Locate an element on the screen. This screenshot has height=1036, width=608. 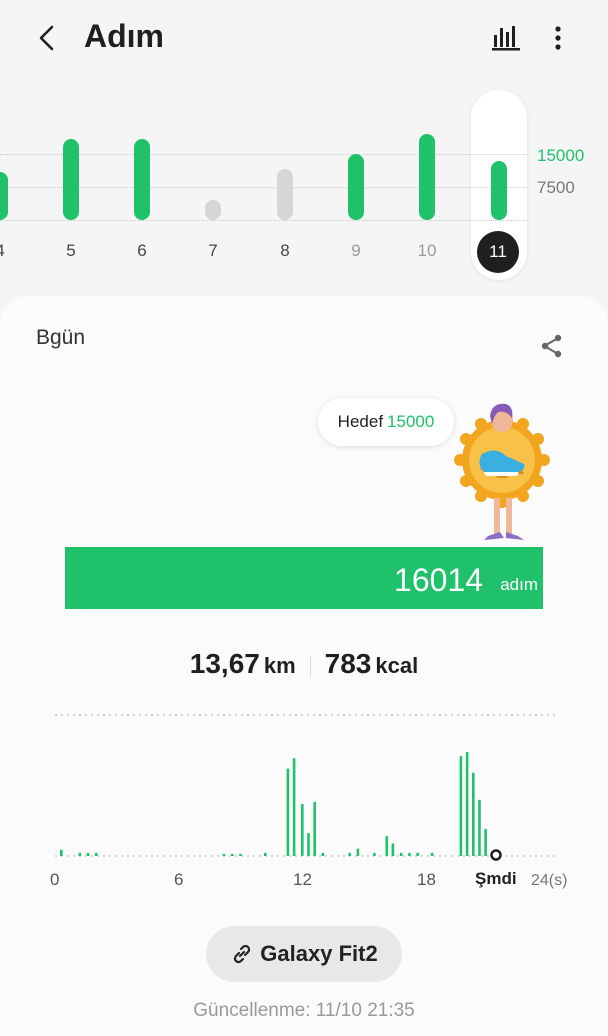
calories-value: 783 is located at coordinates (348, 663).